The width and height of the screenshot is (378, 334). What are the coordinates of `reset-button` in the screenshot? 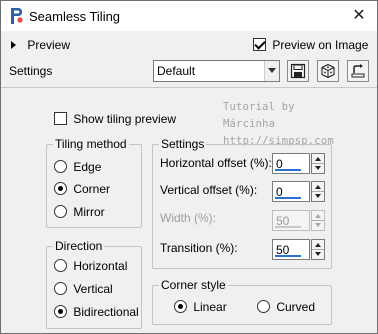 It's located at (358, 71).